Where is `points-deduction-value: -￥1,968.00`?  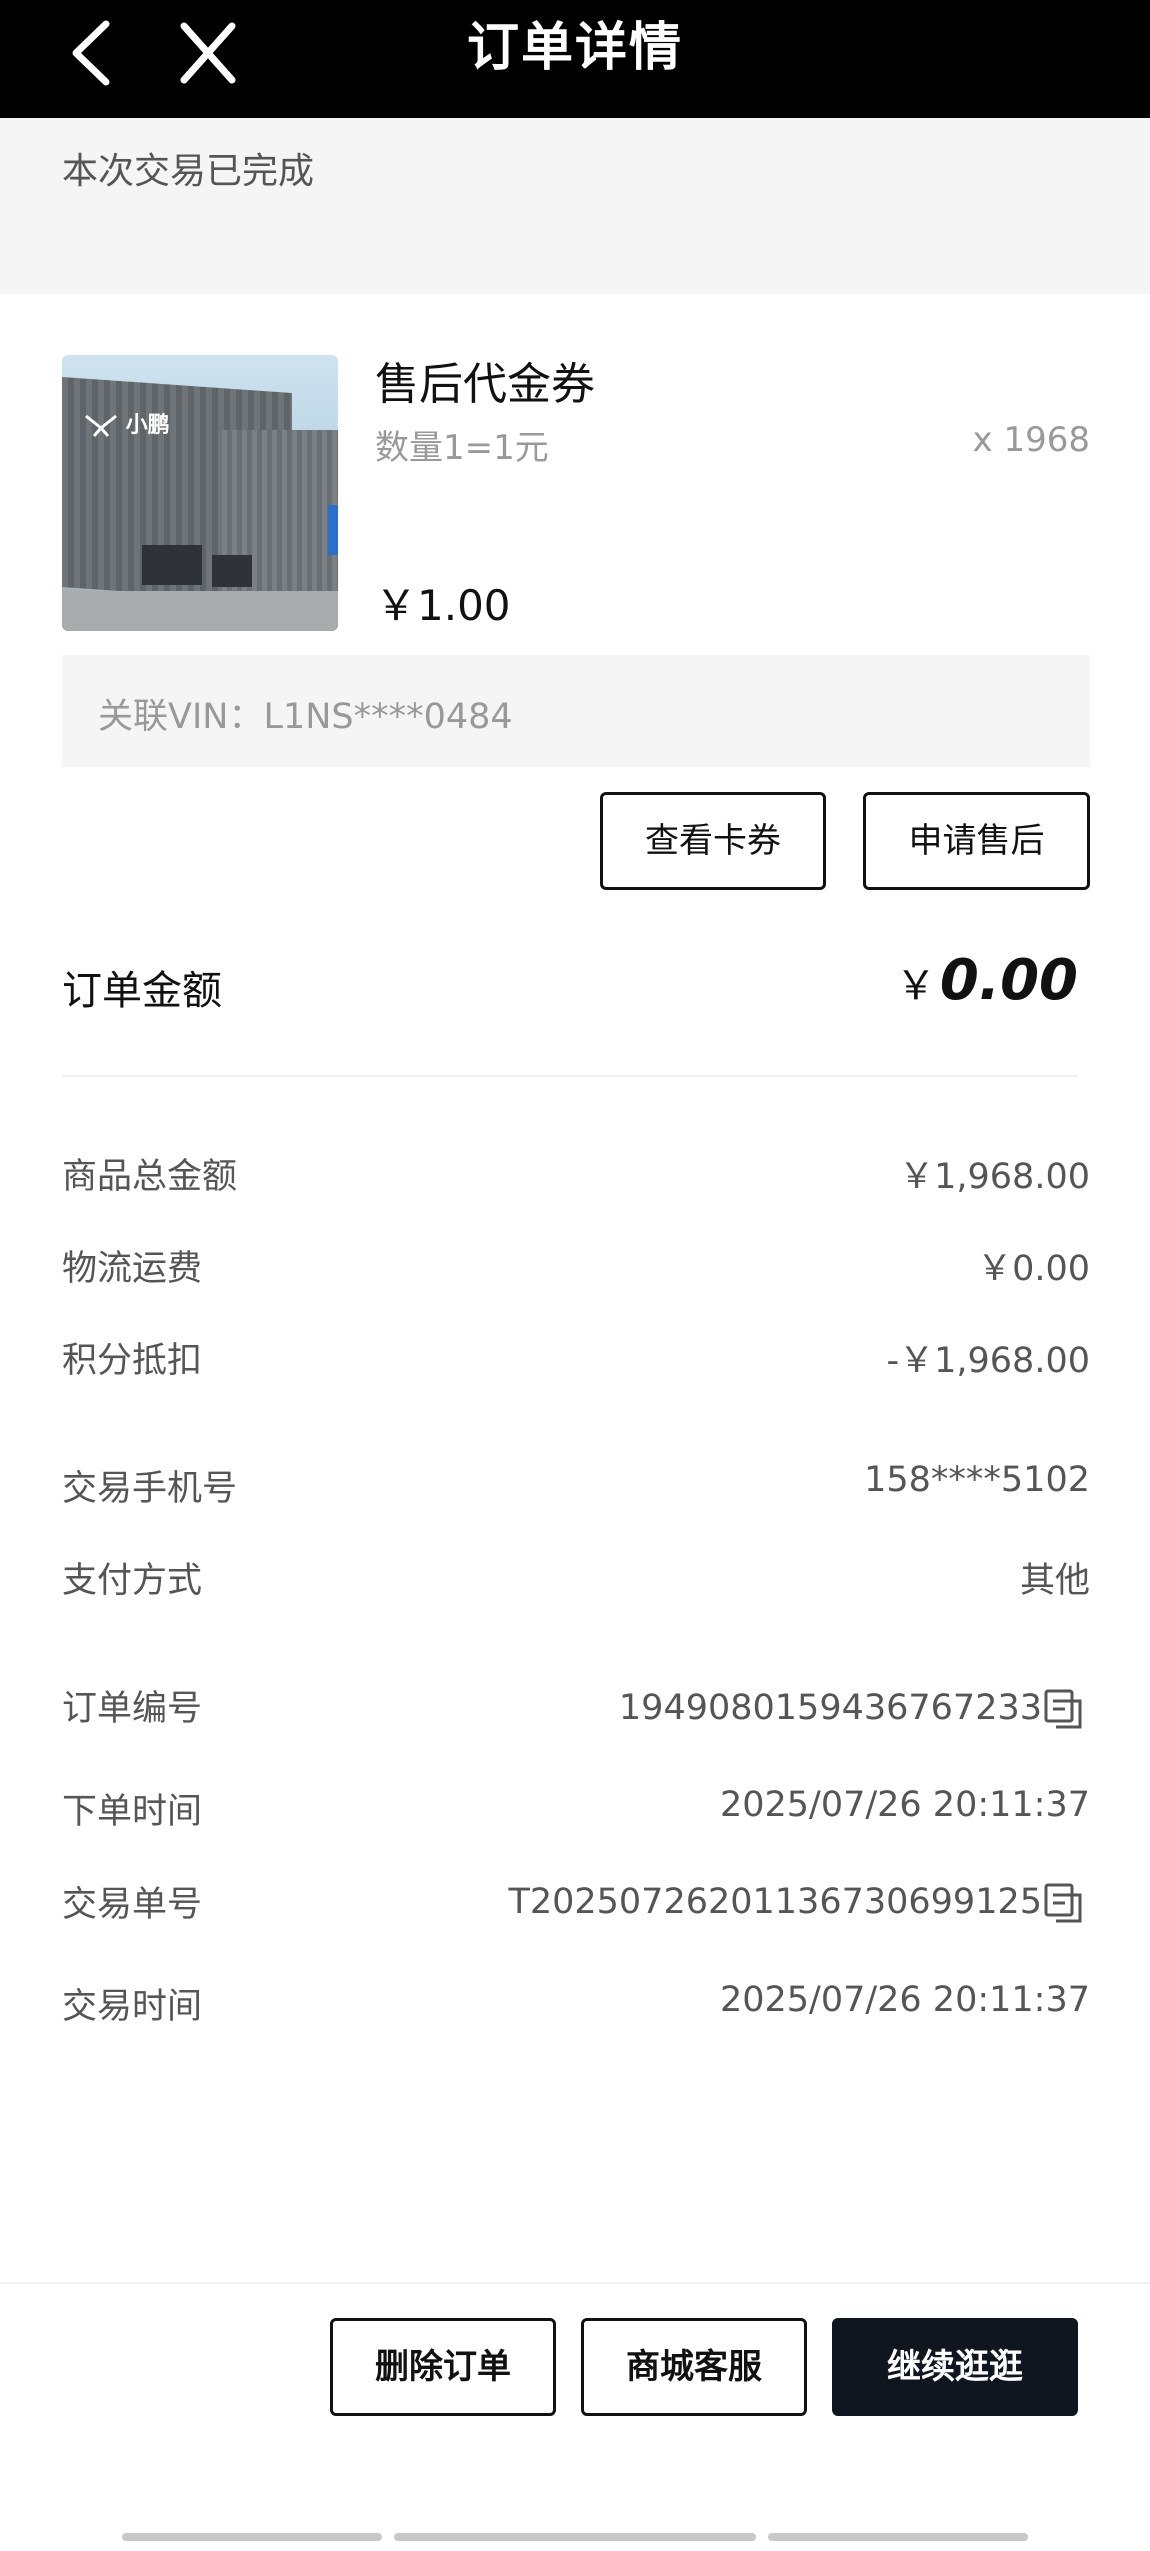
points-deduction-value: -￥1,968.00 is located at coordinates (988, 1361).